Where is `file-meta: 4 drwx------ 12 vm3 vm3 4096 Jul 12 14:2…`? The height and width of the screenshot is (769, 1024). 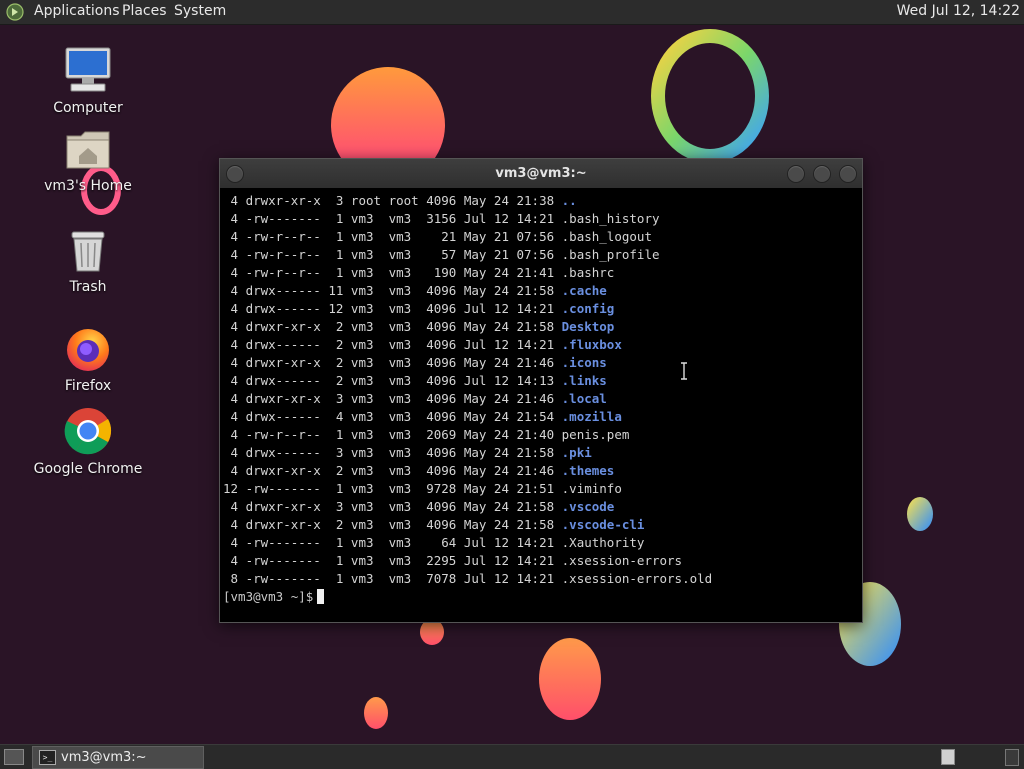 file-meta: 4 drwx------ 12 vm3 vm3 4096 Jul 12 14:2… is located at coordinates (392, 308).